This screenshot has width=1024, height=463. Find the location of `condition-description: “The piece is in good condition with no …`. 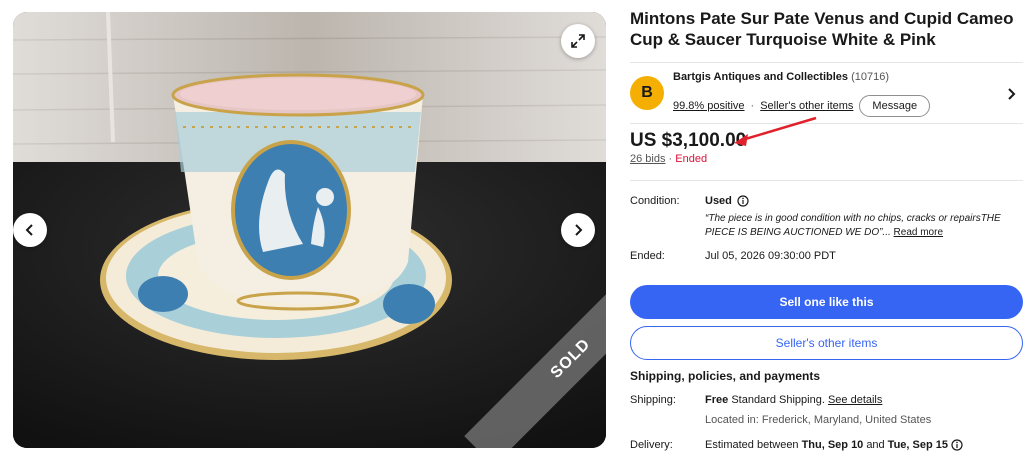

condition-description: “The piece is in good condition with no … is located at coordinates (864, 226).